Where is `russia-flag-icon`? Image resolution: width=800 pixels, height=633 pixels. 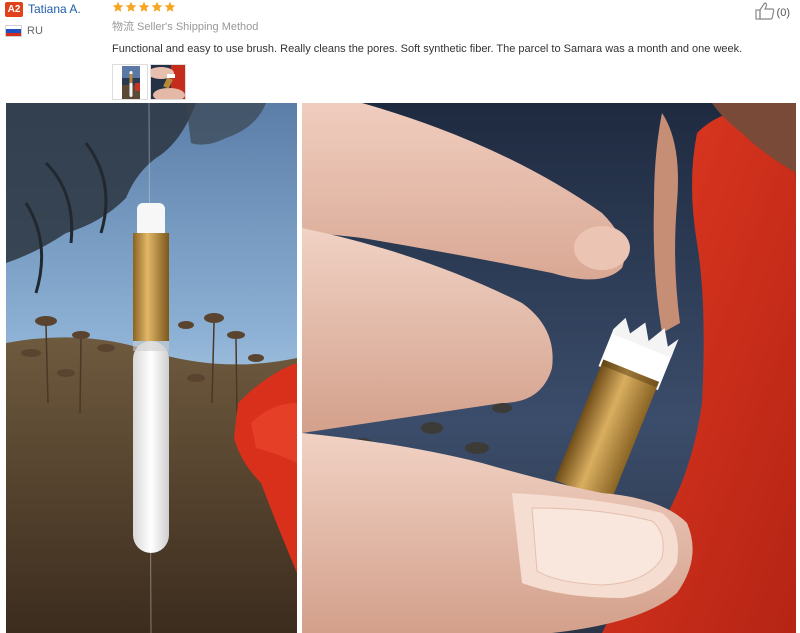
russia-flag-icon is located at coordinates (13, 31).